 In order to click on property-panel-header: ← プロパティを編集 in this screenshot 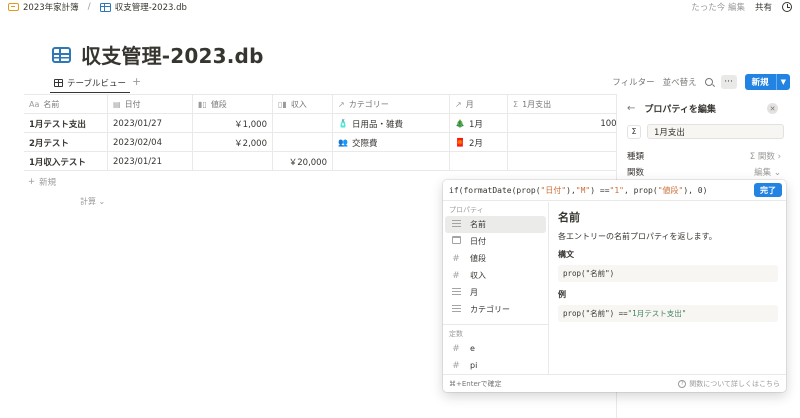, I will do `click(671, 108)`.